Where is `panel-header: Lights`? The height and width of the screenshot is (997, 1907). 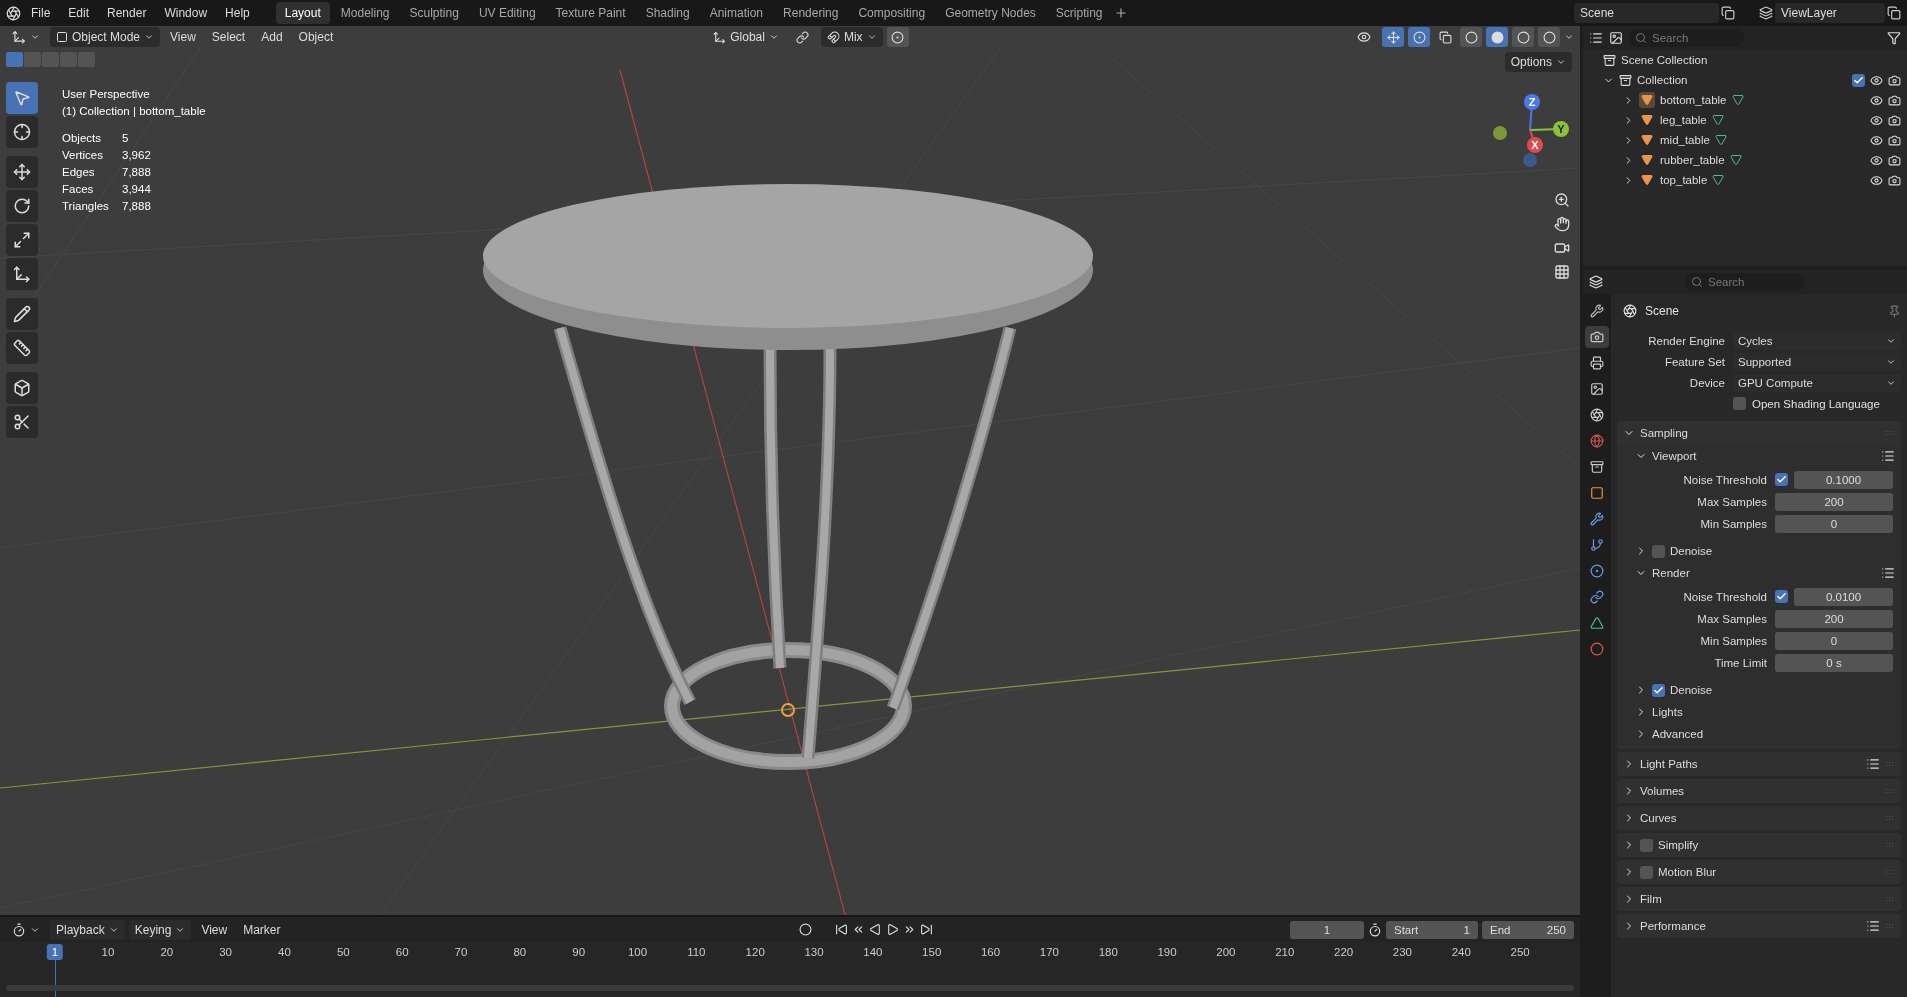 panel-header: Lights is located at coordinates (1759, 712).